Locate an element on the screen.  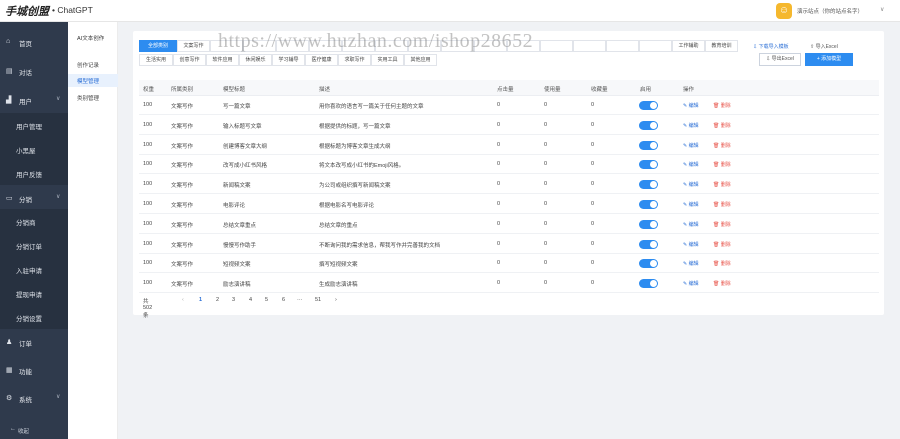
subnav-item-categories: 类别管理 is located at coordinates (93, 97).